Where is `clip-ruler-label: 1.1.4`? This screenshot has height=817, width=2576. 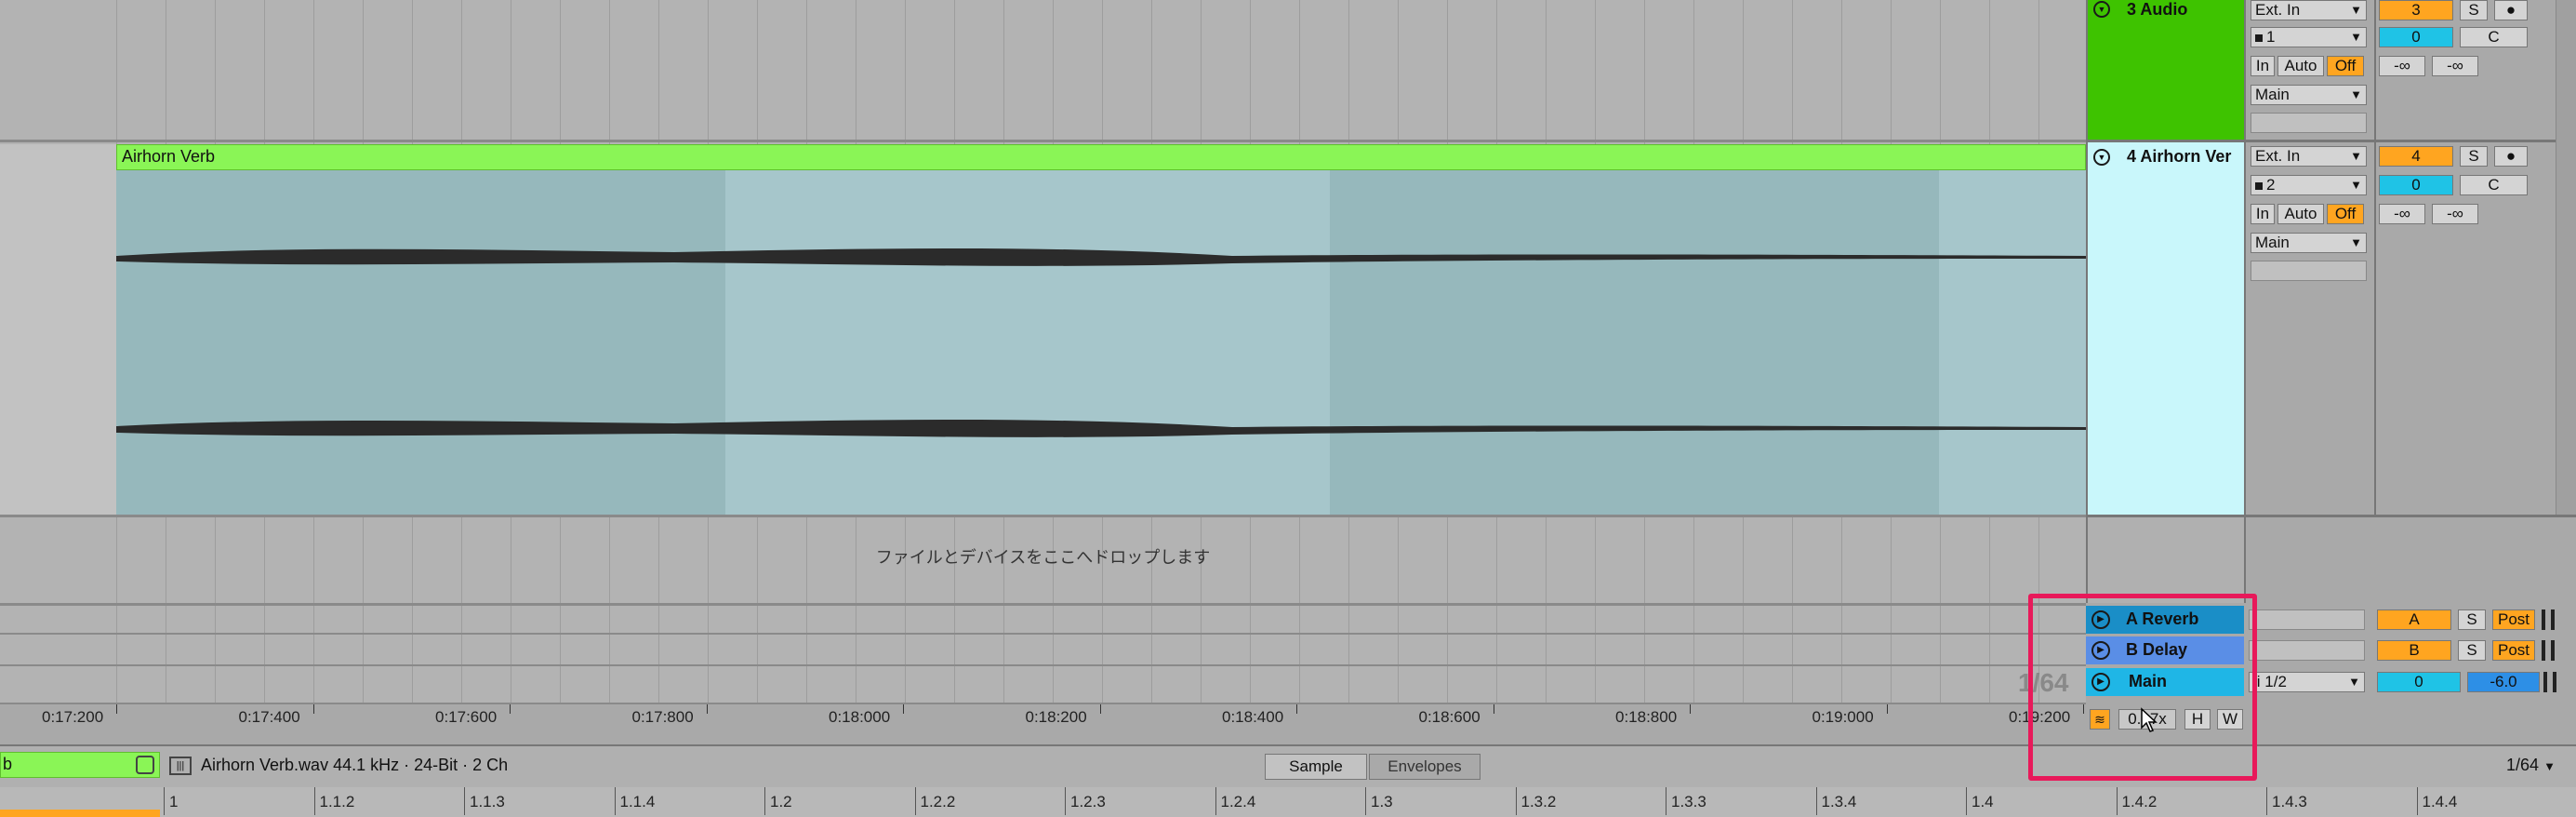 clip-ruler-label: 1.1.4 is located at coordinates (637, 801).